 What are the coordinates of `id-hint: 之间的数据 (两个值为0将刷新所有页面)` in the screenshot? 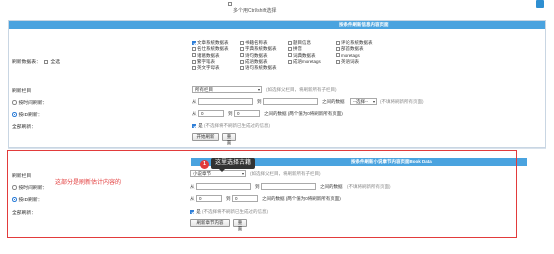 It's located at (303, 113).